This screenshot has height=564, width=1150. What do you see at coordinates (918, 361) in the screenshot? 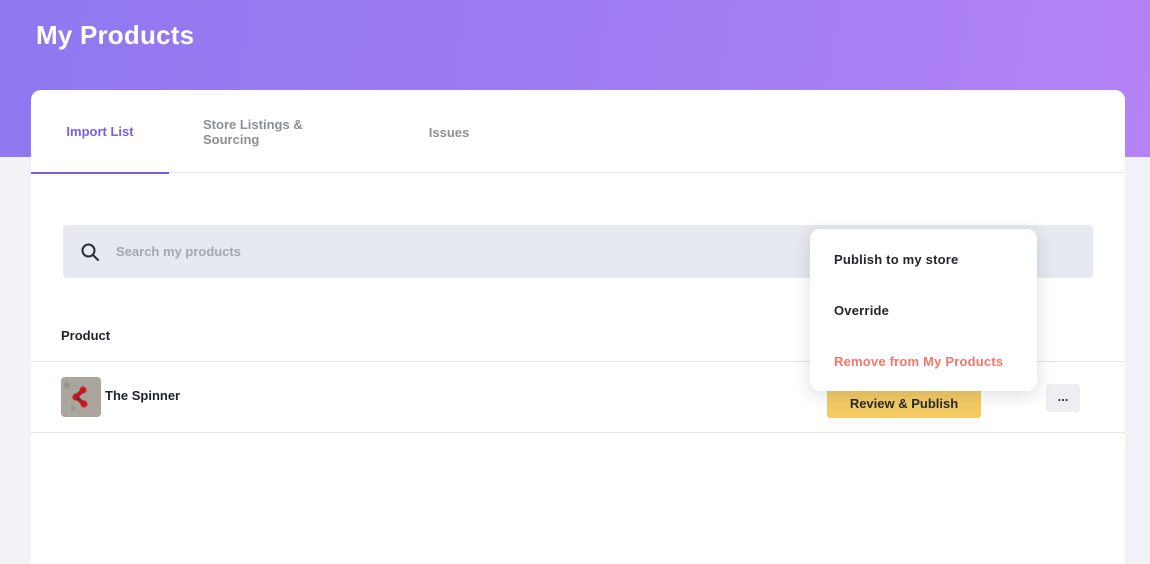
I see `menu-item-remove-from-my-products: Remove from My Products` at bounding box center [918, 361].